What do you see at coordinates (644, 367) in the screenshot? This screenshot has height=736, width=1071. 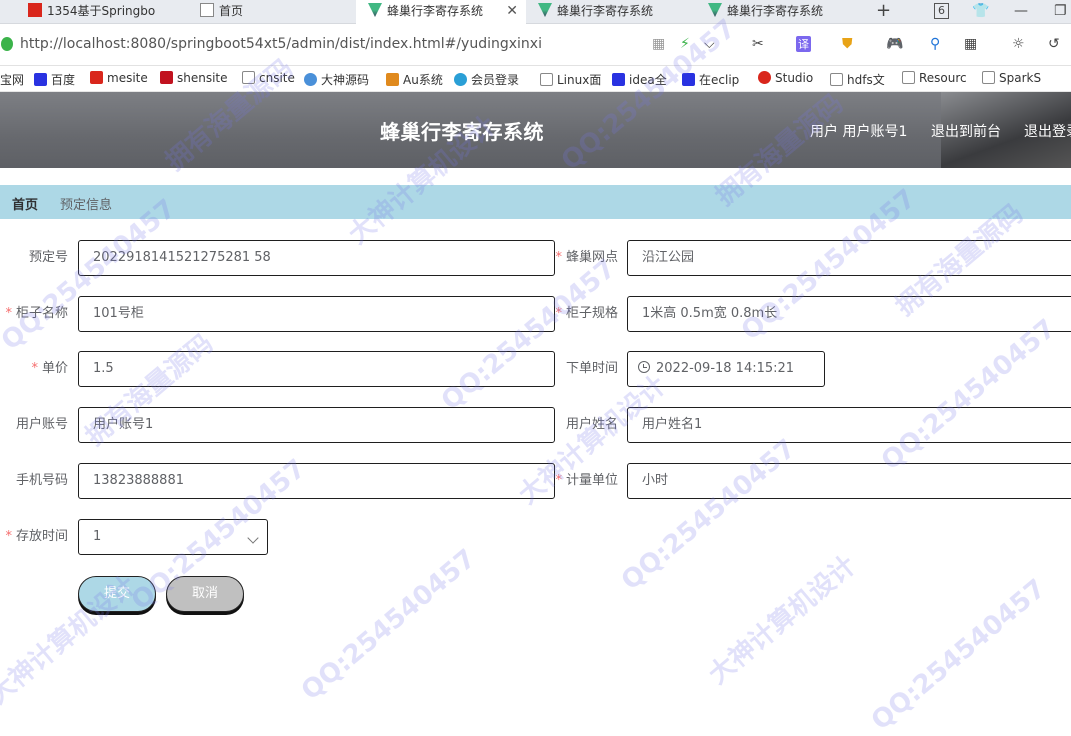 I see `clock-icon` at bounding box center [644, 367].